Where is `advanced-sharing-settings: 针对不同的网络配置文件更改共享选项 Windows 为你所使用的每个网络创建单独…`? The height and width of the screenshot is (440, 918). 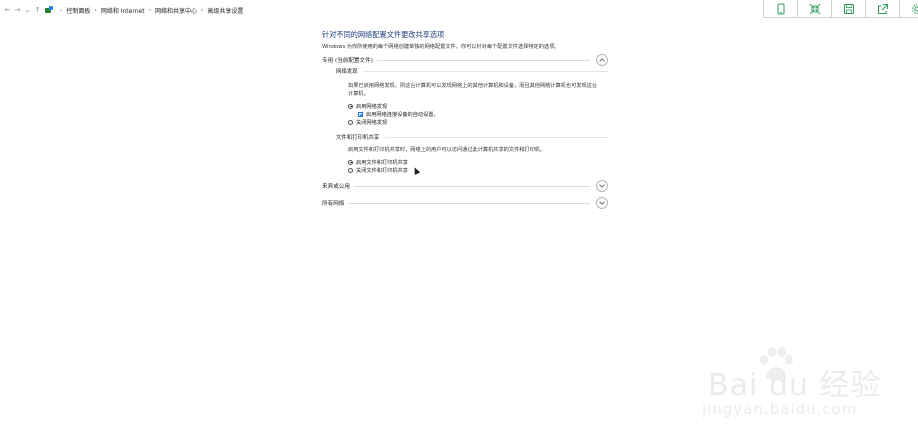 advanced-sharing-settings: 针对不同的网络配置文件更改共享选项 Windows 为你所使用的每个网络创建单独… is located at coordinates (465, 119).